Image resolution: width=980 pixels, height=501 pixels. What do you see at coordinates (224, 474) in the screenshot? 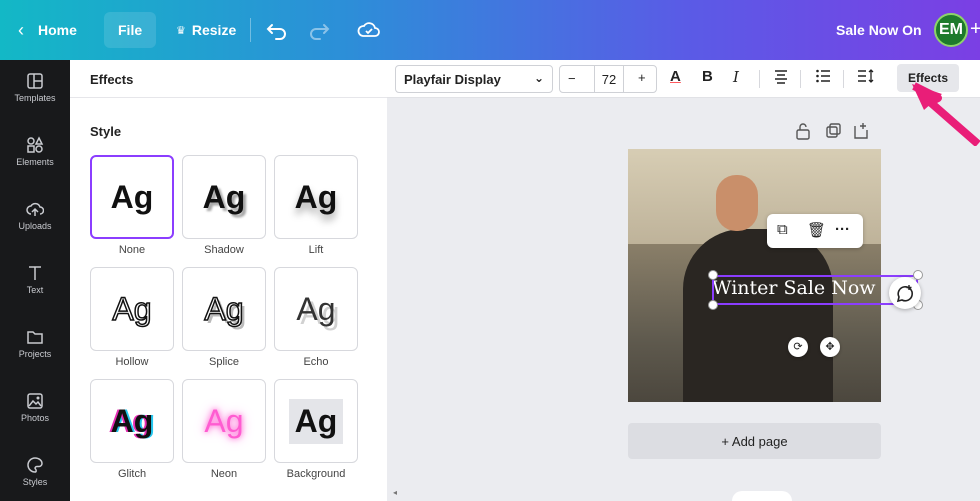
I see `tile-caption: Neon` at bounding box center [224, 474].